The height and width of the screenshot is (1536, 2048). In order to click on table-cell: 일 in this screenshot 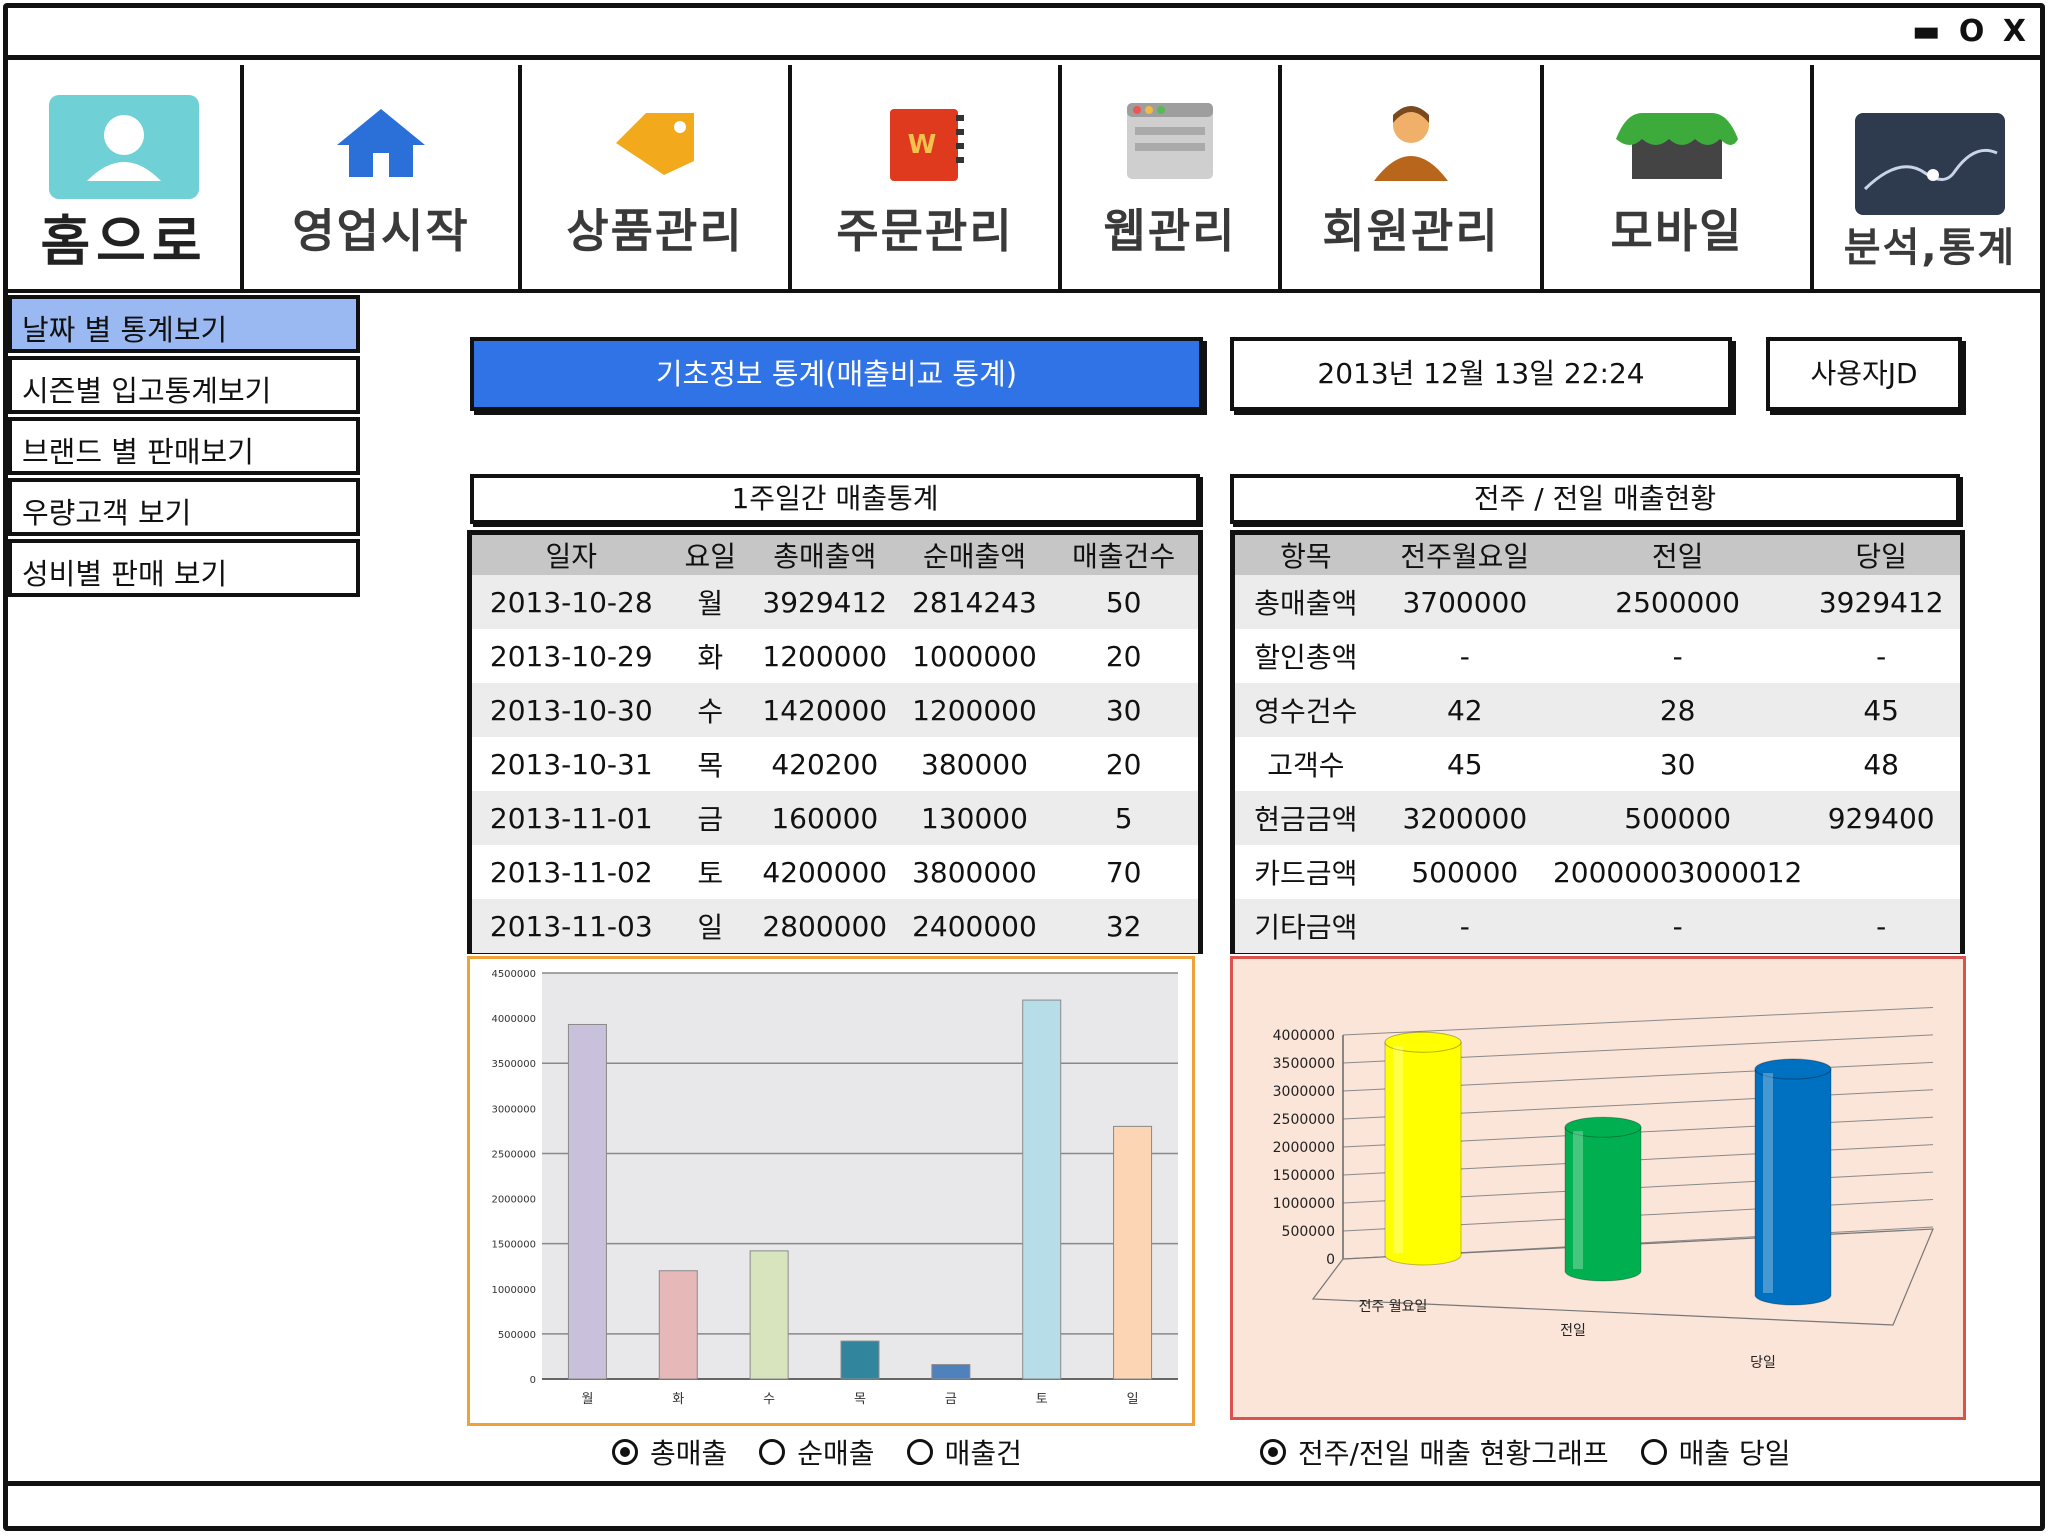, I will do `click(710, 926)`.